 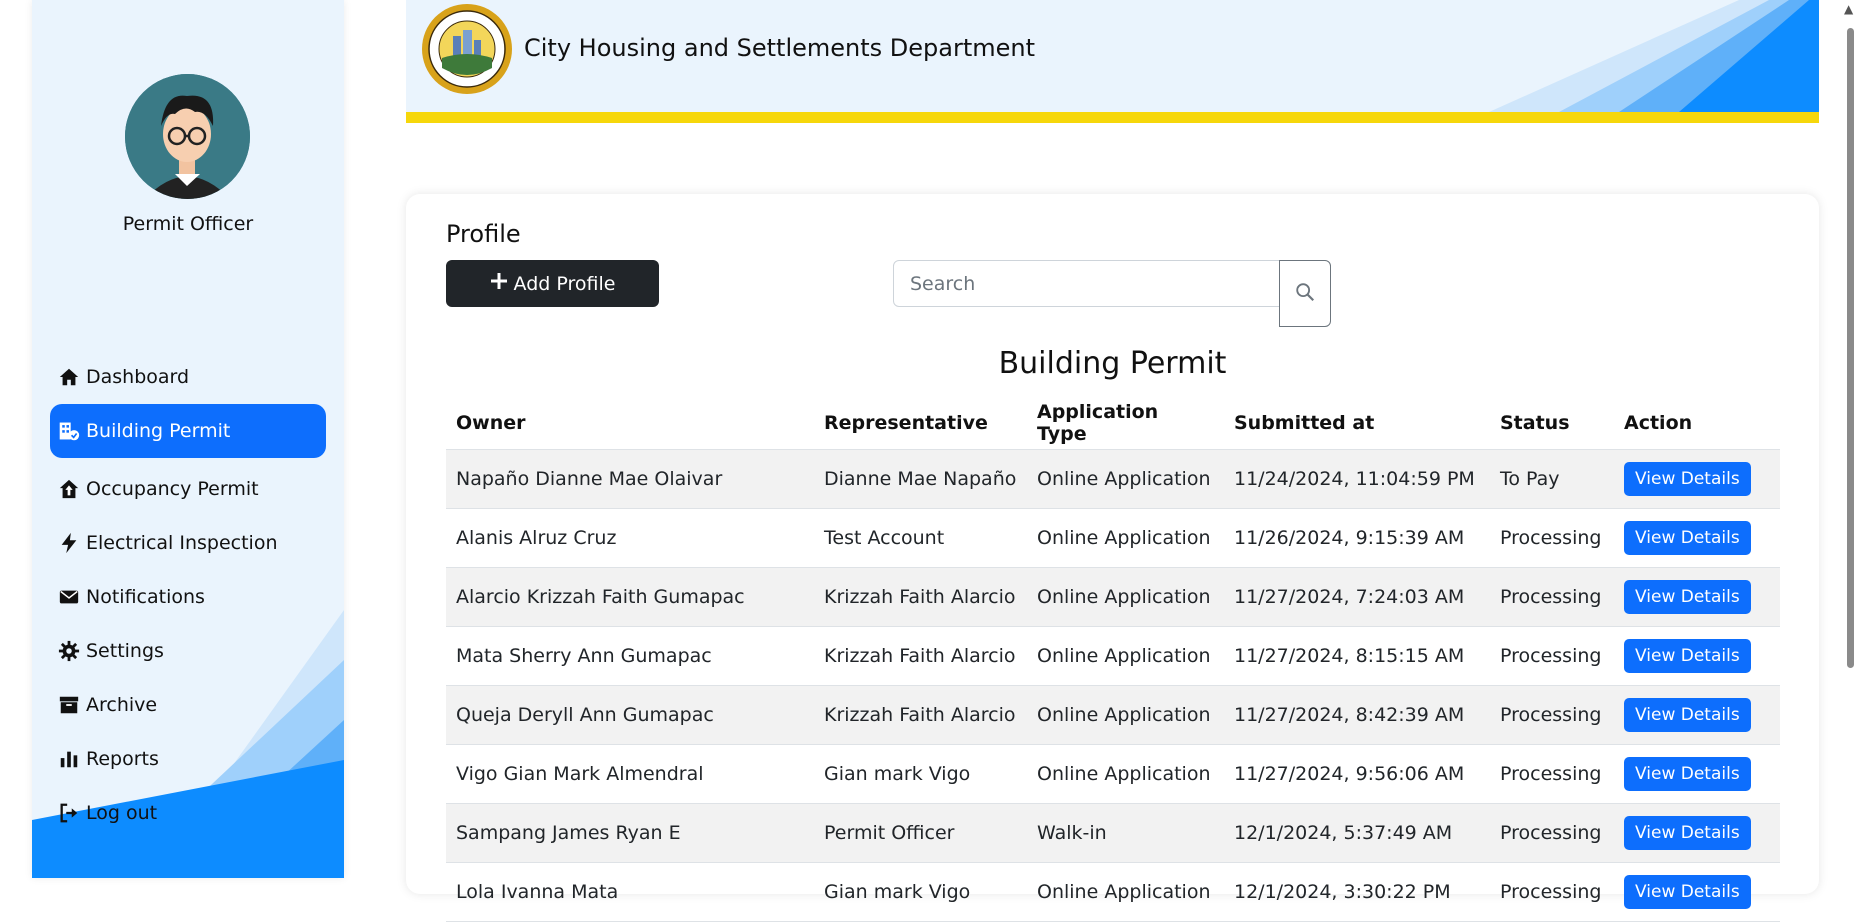 I want to click on sidebar-item-label: Dashboard, so click(x=138, y=377).